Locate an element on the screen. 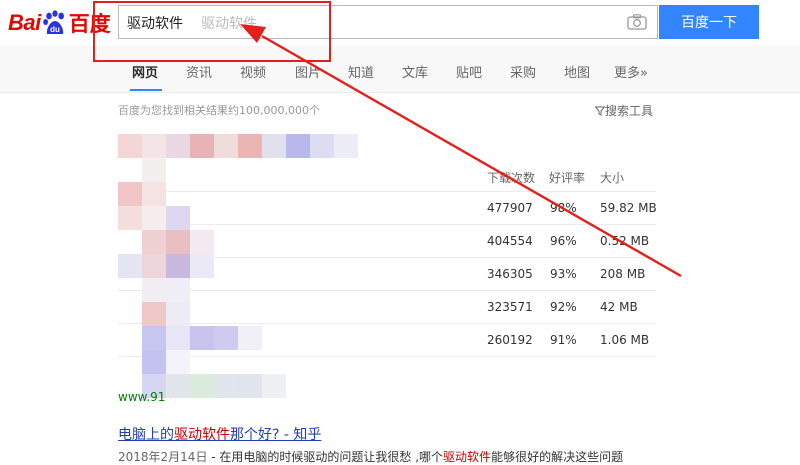  tab-wenku: 文库 is located at coordinates (415, 71).